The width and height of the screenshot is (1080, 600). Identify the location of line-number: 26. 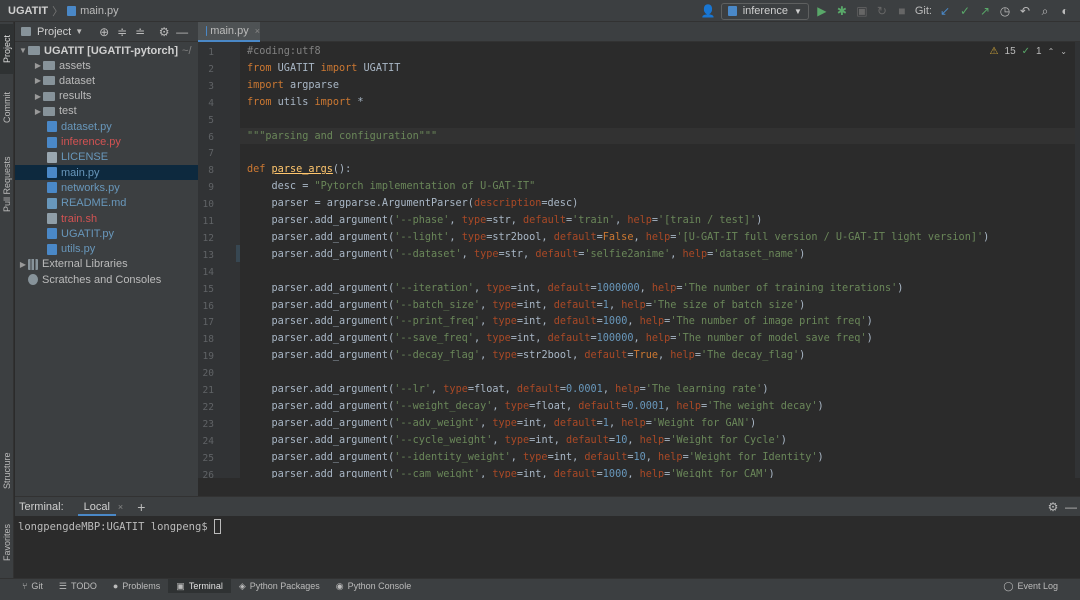
(208, 475).